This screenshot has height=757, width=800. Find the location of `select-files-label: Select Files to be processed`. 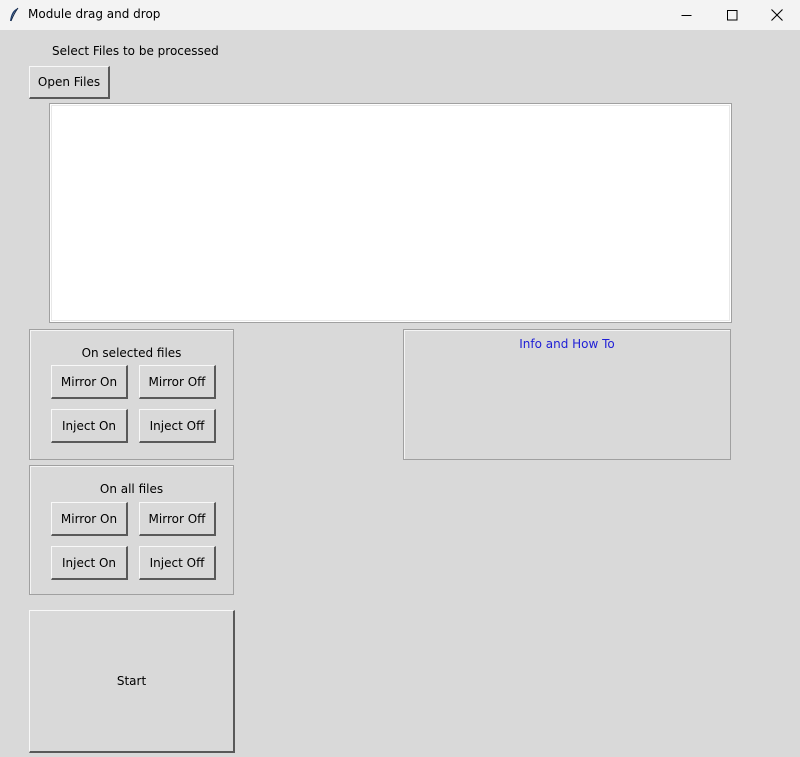

select-files-label: Select Files to be processed is located at coordinates (135, 51).